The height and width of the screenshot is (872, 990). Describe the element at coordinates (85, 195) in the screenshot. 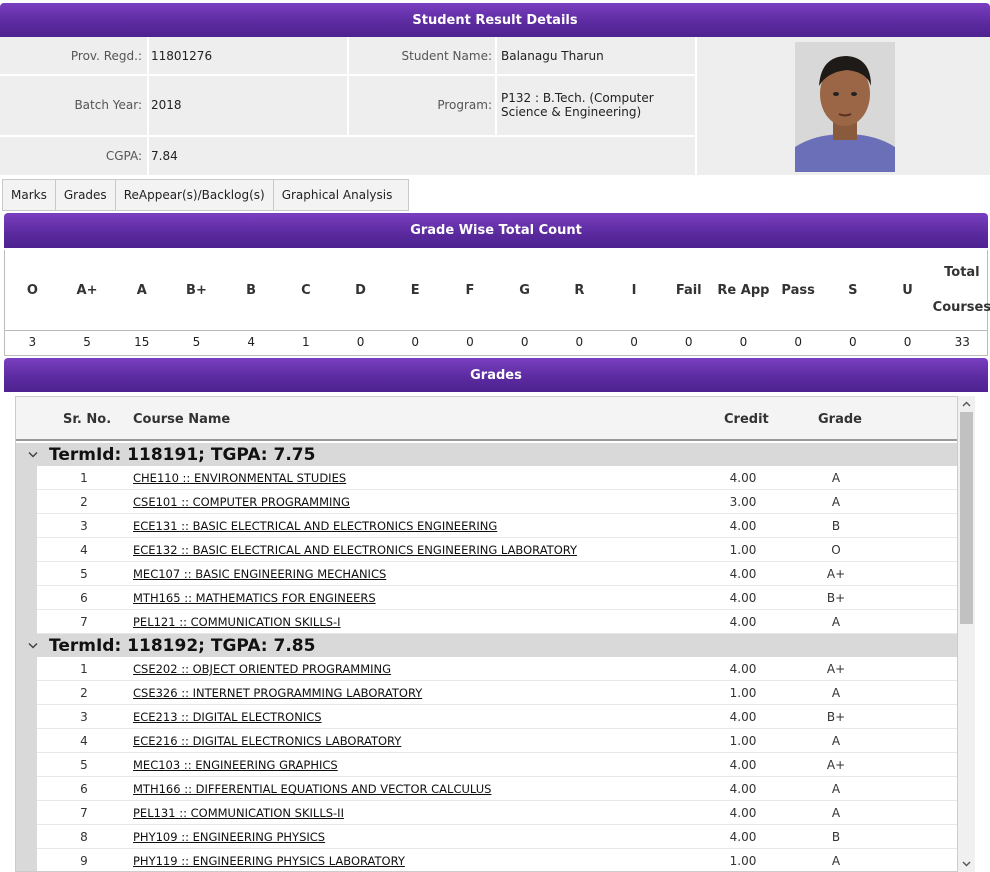

I see `tab-grades: Grades` at that location.